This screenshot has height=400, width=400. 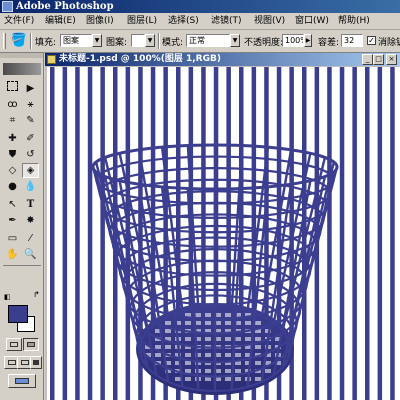 What do you see at coordinates (14, 344) in the screenshot?
I see `standard-mode-button` at bounding box center [14, 344].